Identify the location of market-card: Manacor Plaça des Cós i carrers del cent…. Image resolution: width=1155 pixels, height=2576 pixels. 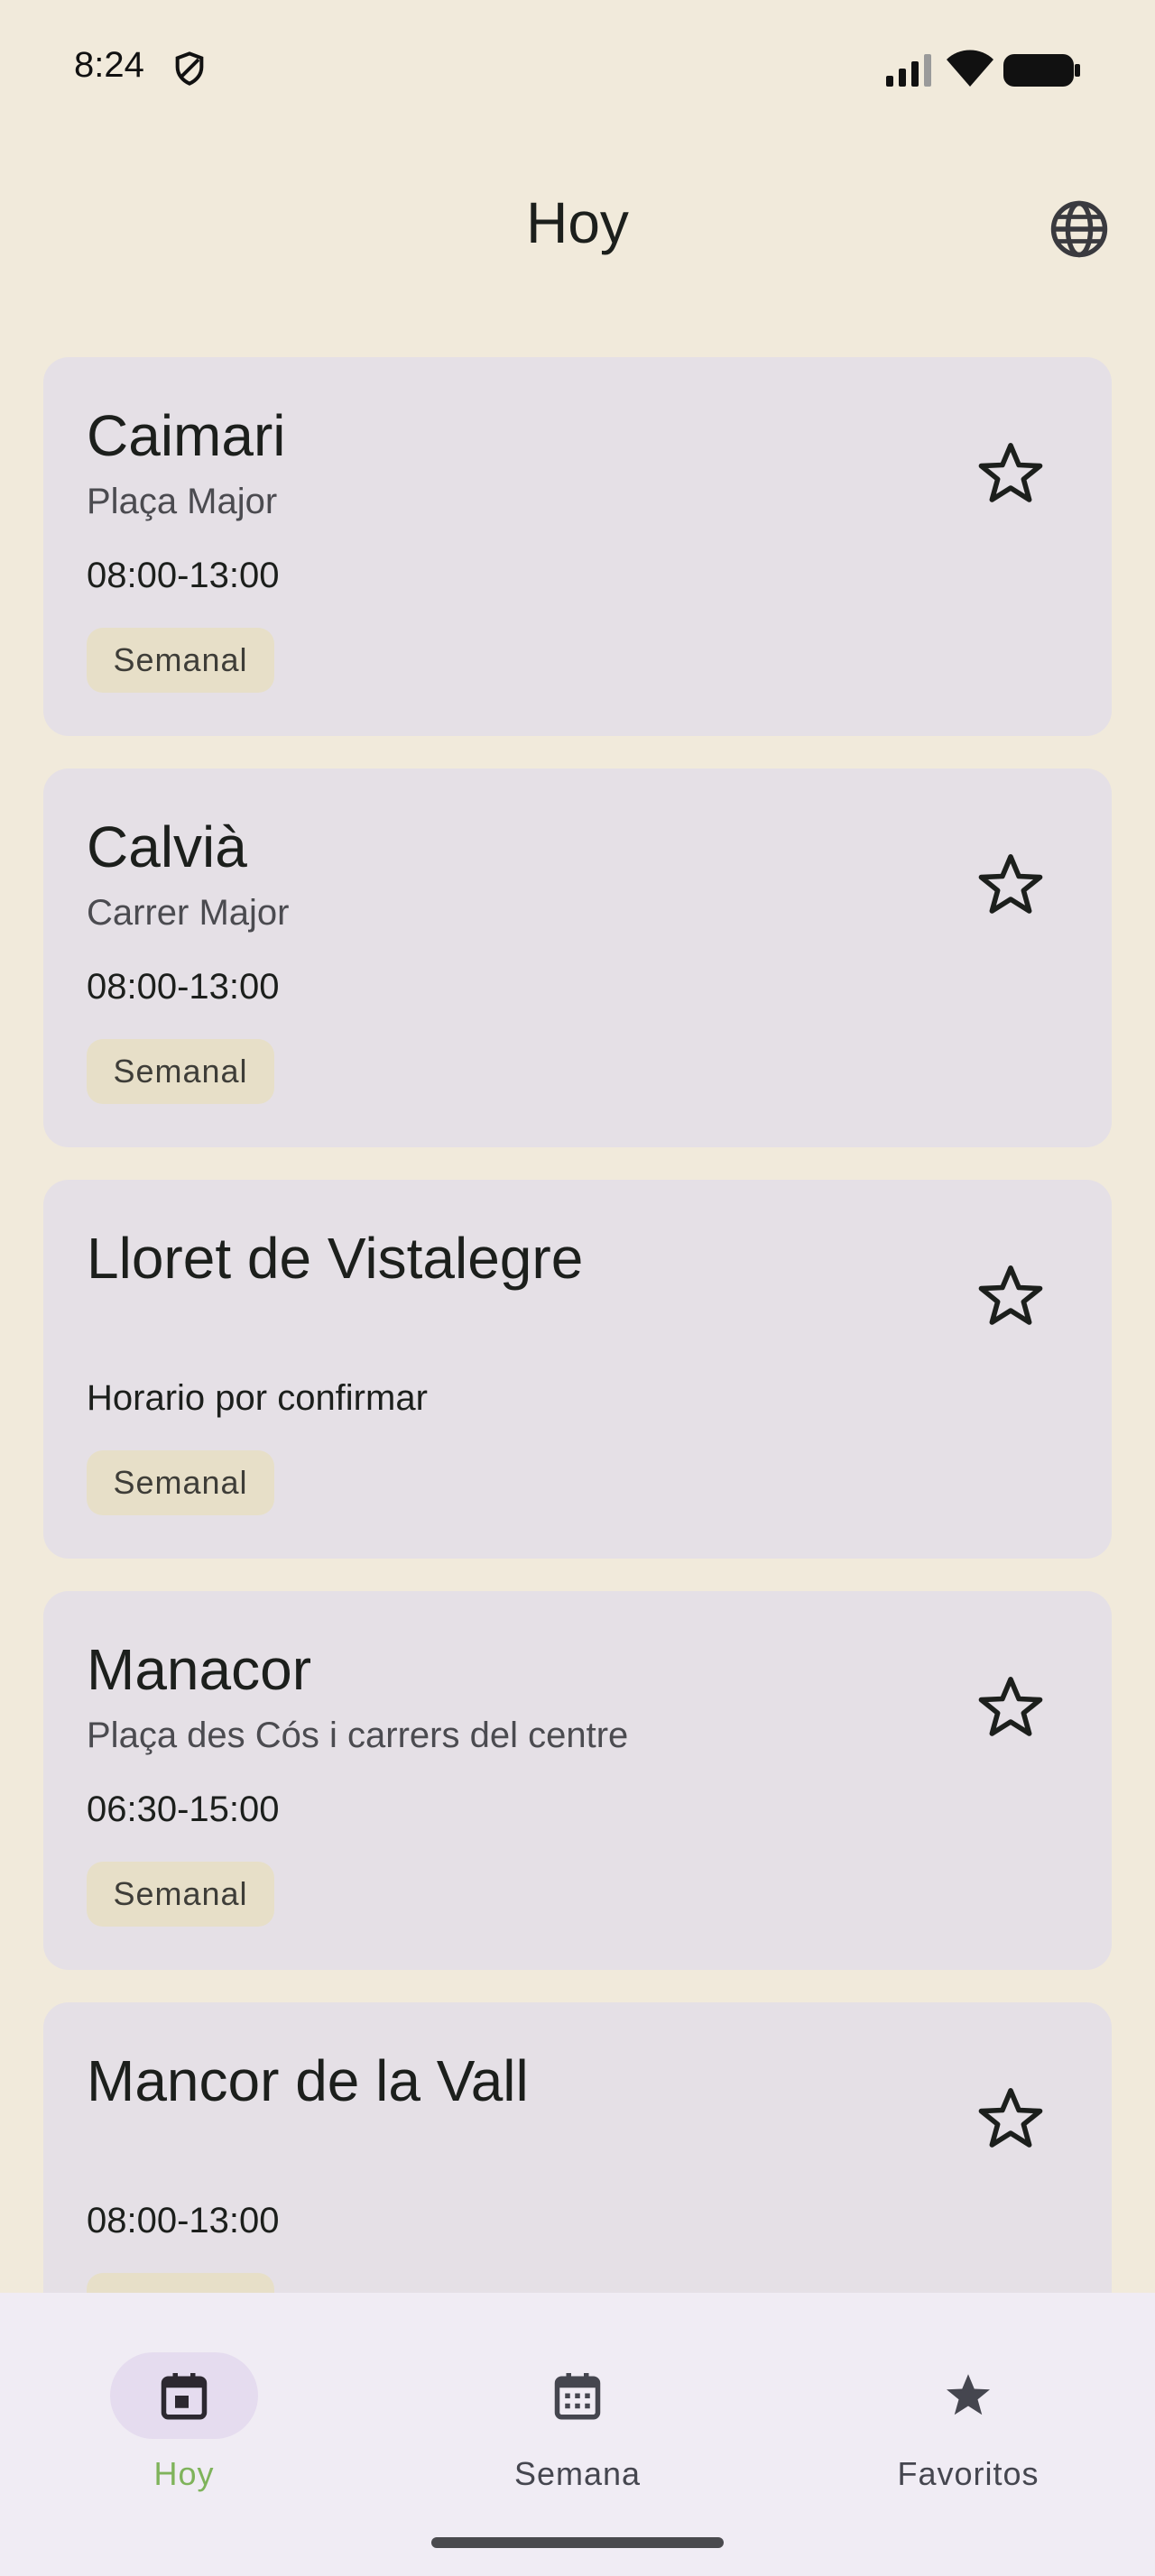
(577, 1780).